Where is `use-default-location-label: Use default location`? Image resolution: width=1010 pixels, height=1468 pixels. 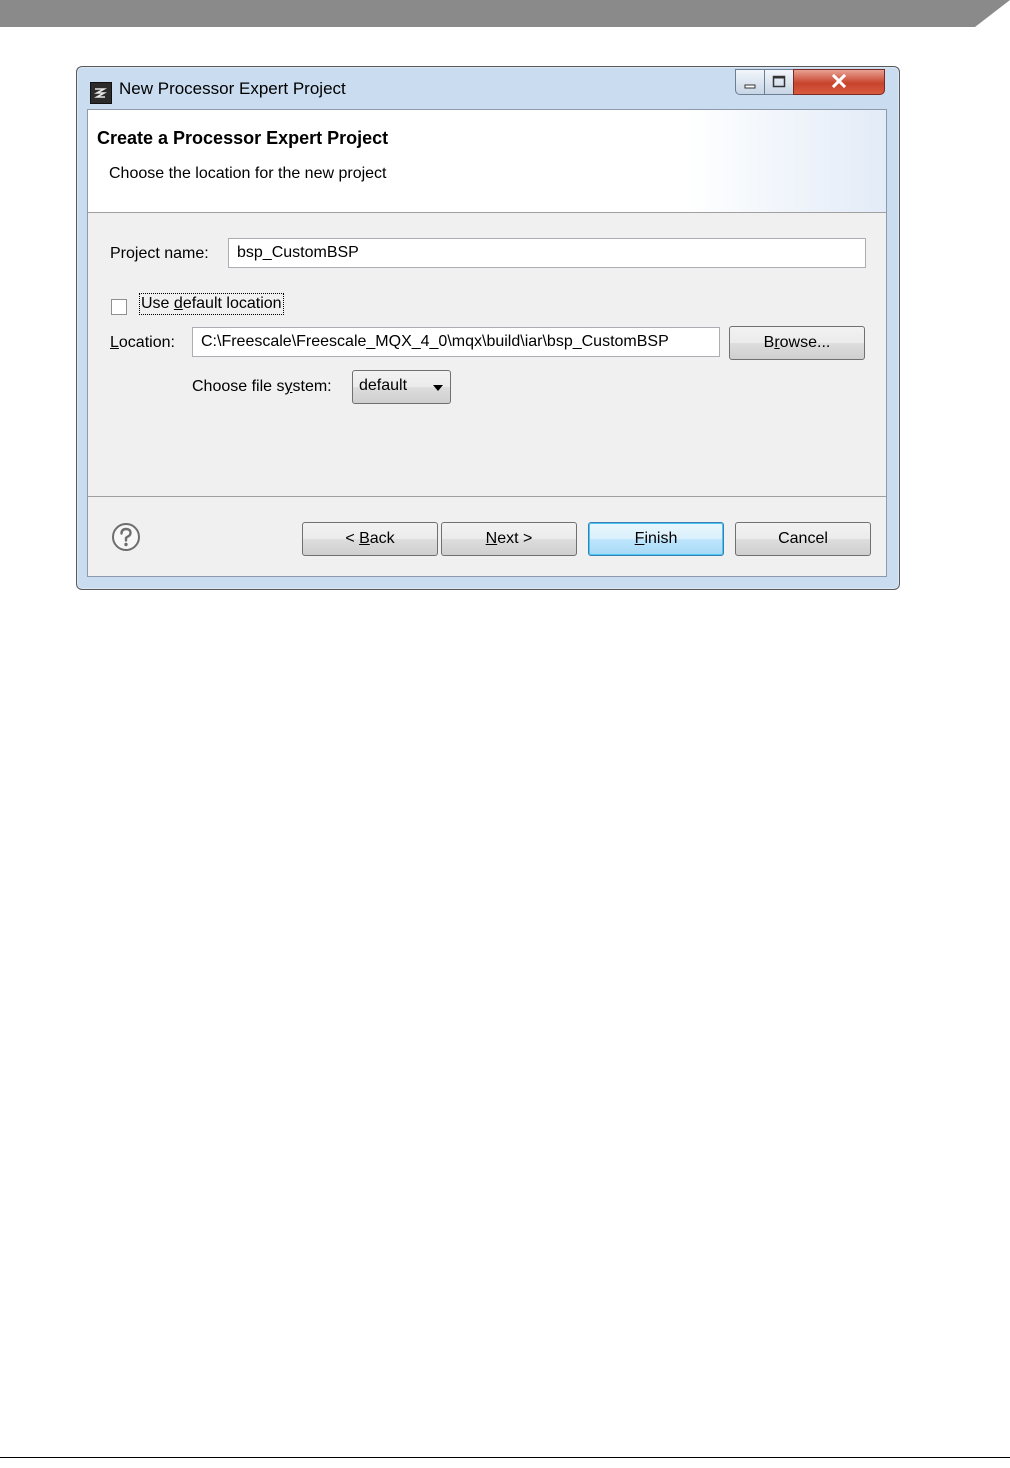
use-default-location-label: Use default location is located at coordinates (211, 304).